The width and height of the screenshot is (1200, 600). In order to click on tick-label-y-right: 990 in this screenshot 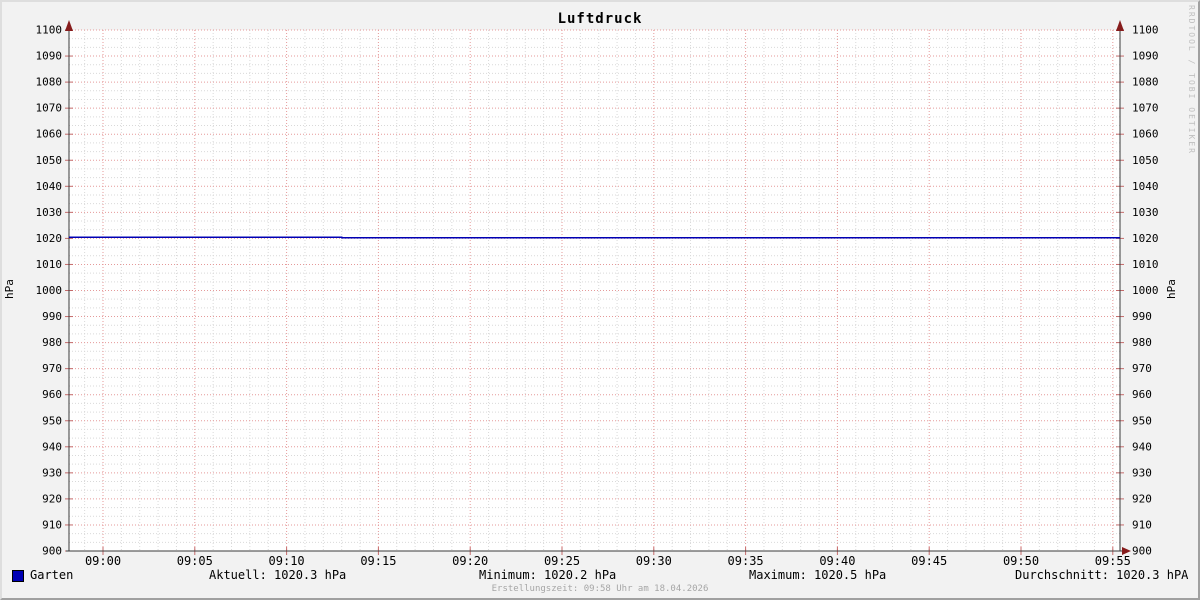, I will do `click(1142, 316)`.